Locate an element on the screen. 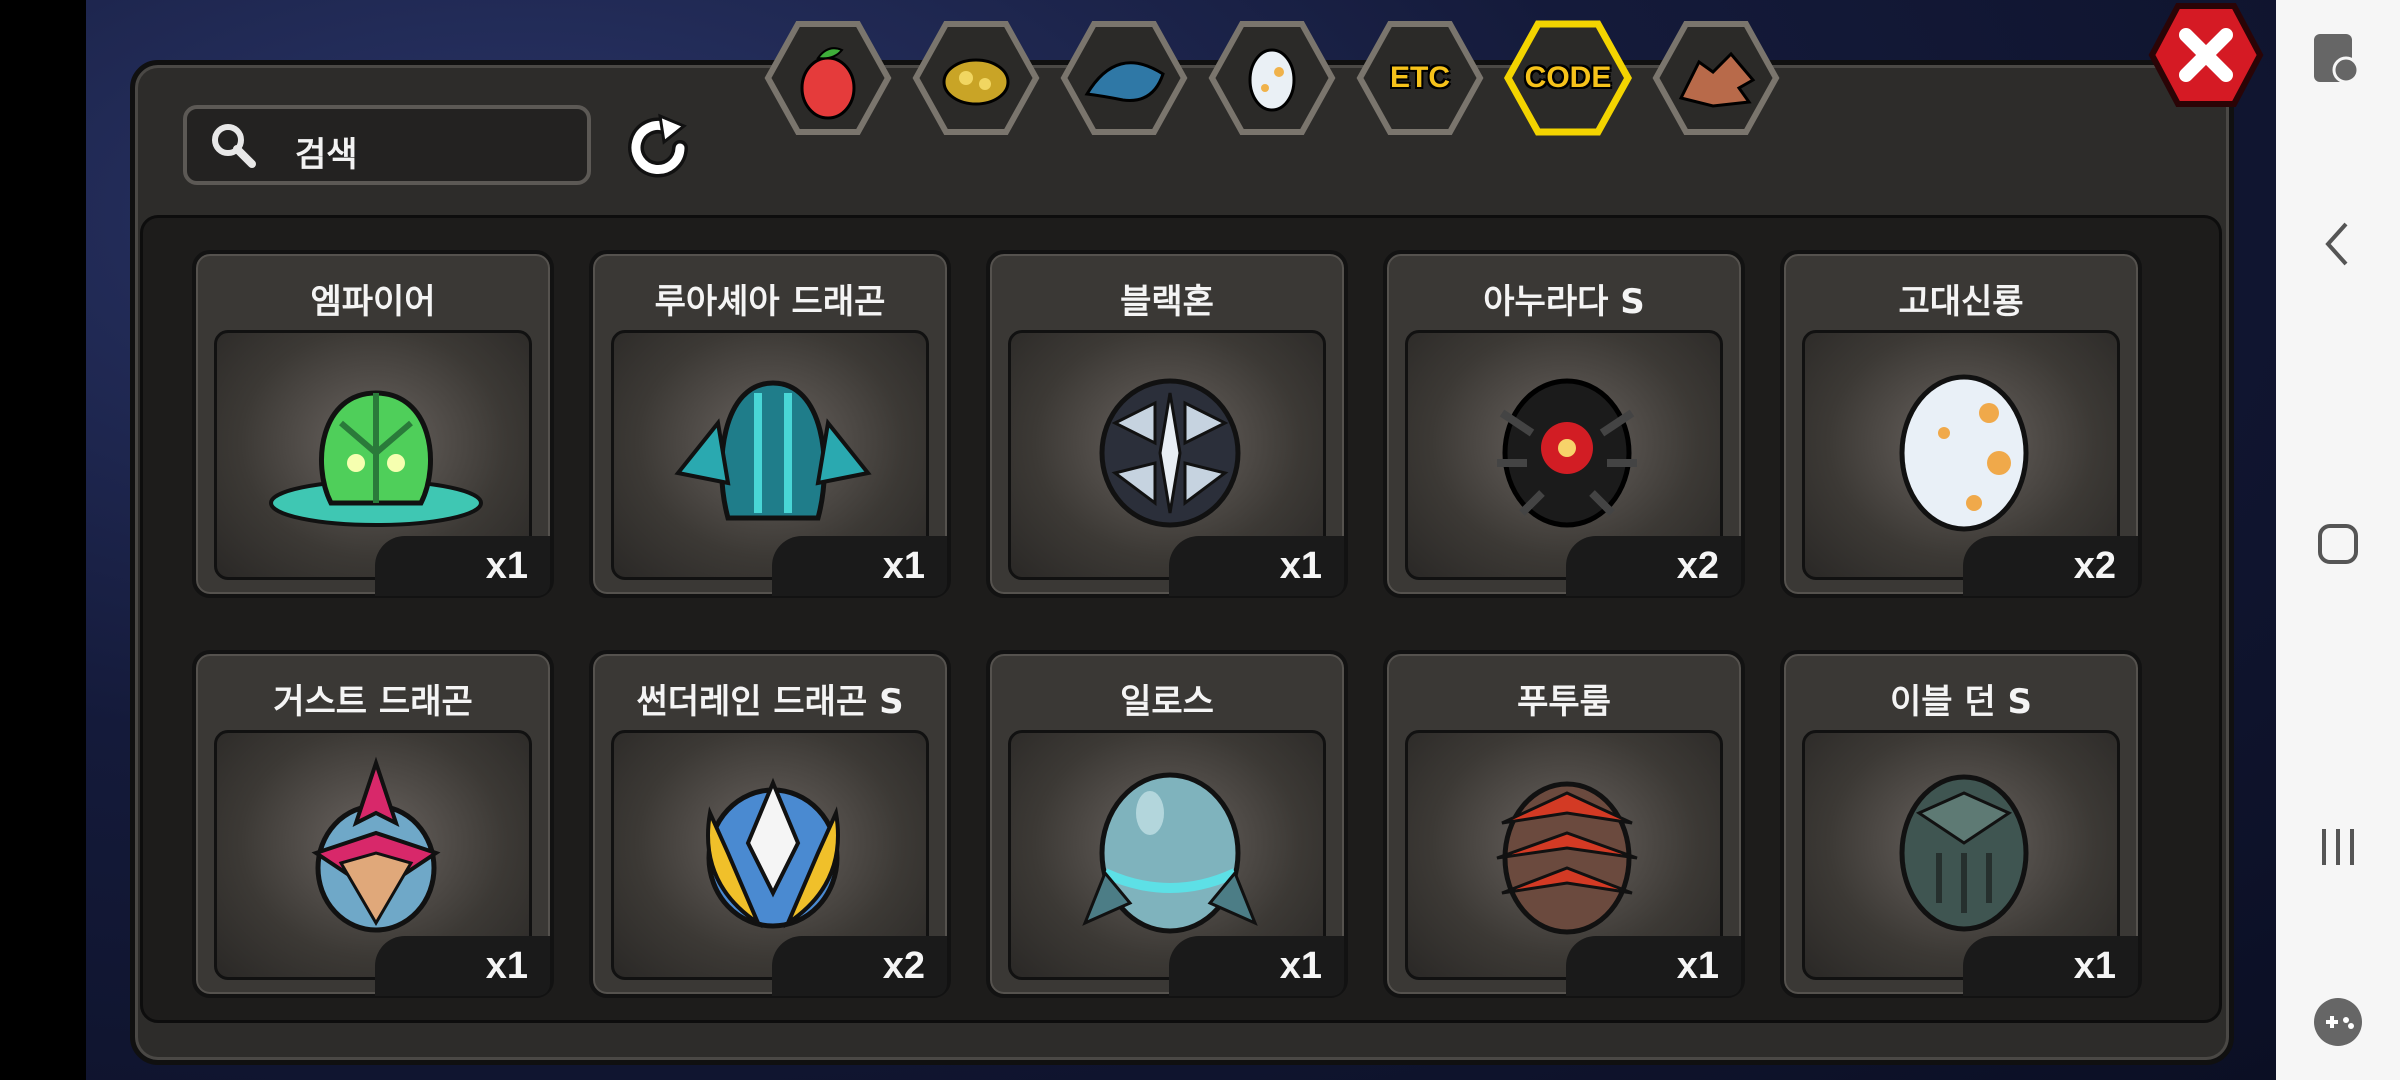  item-card: 썬더레인 드래곤 S x2 is located at coordinates (770, 824).